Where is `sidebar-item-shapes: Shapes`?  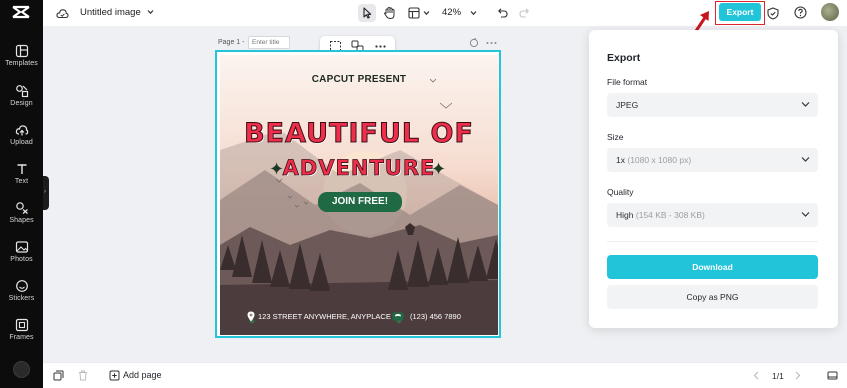
sidebar-item-shapes: Shapes is located at coordinates (21, 219).